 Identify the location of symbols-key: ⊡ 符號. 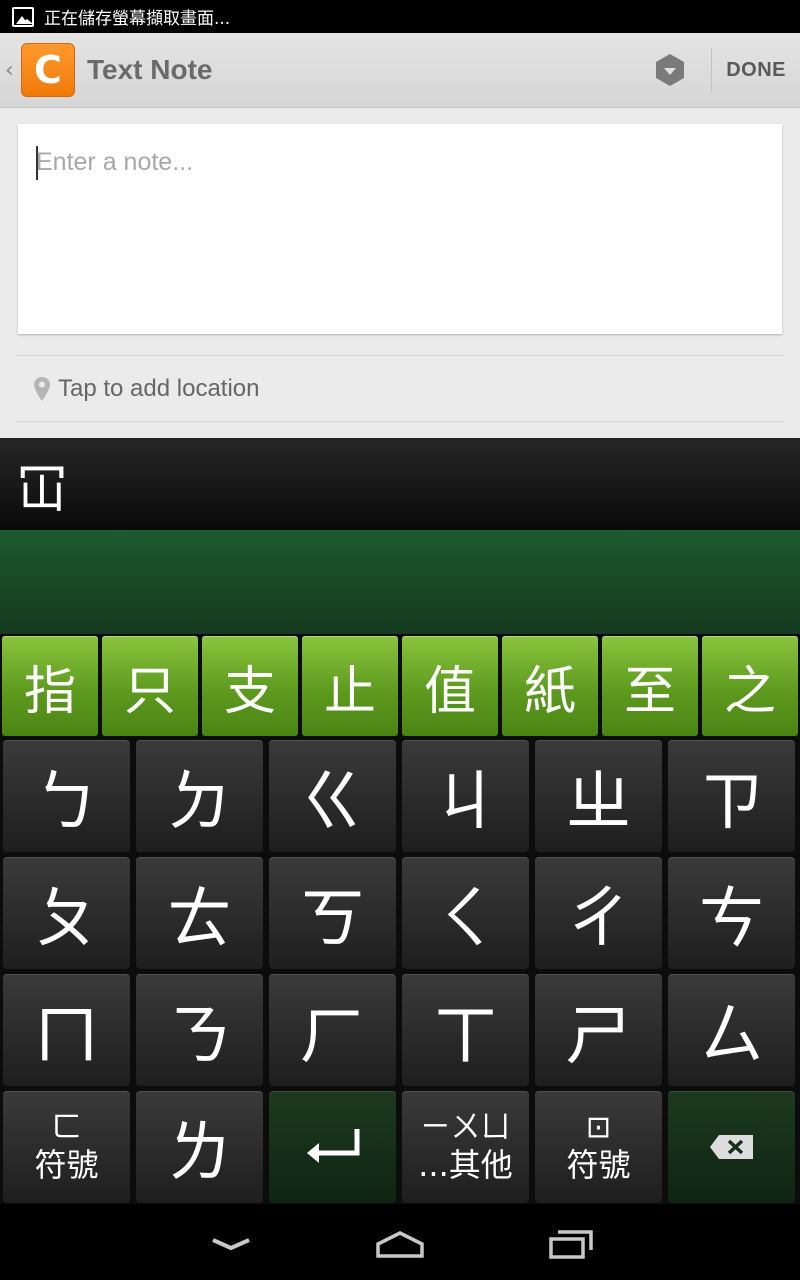
(598, 1147).